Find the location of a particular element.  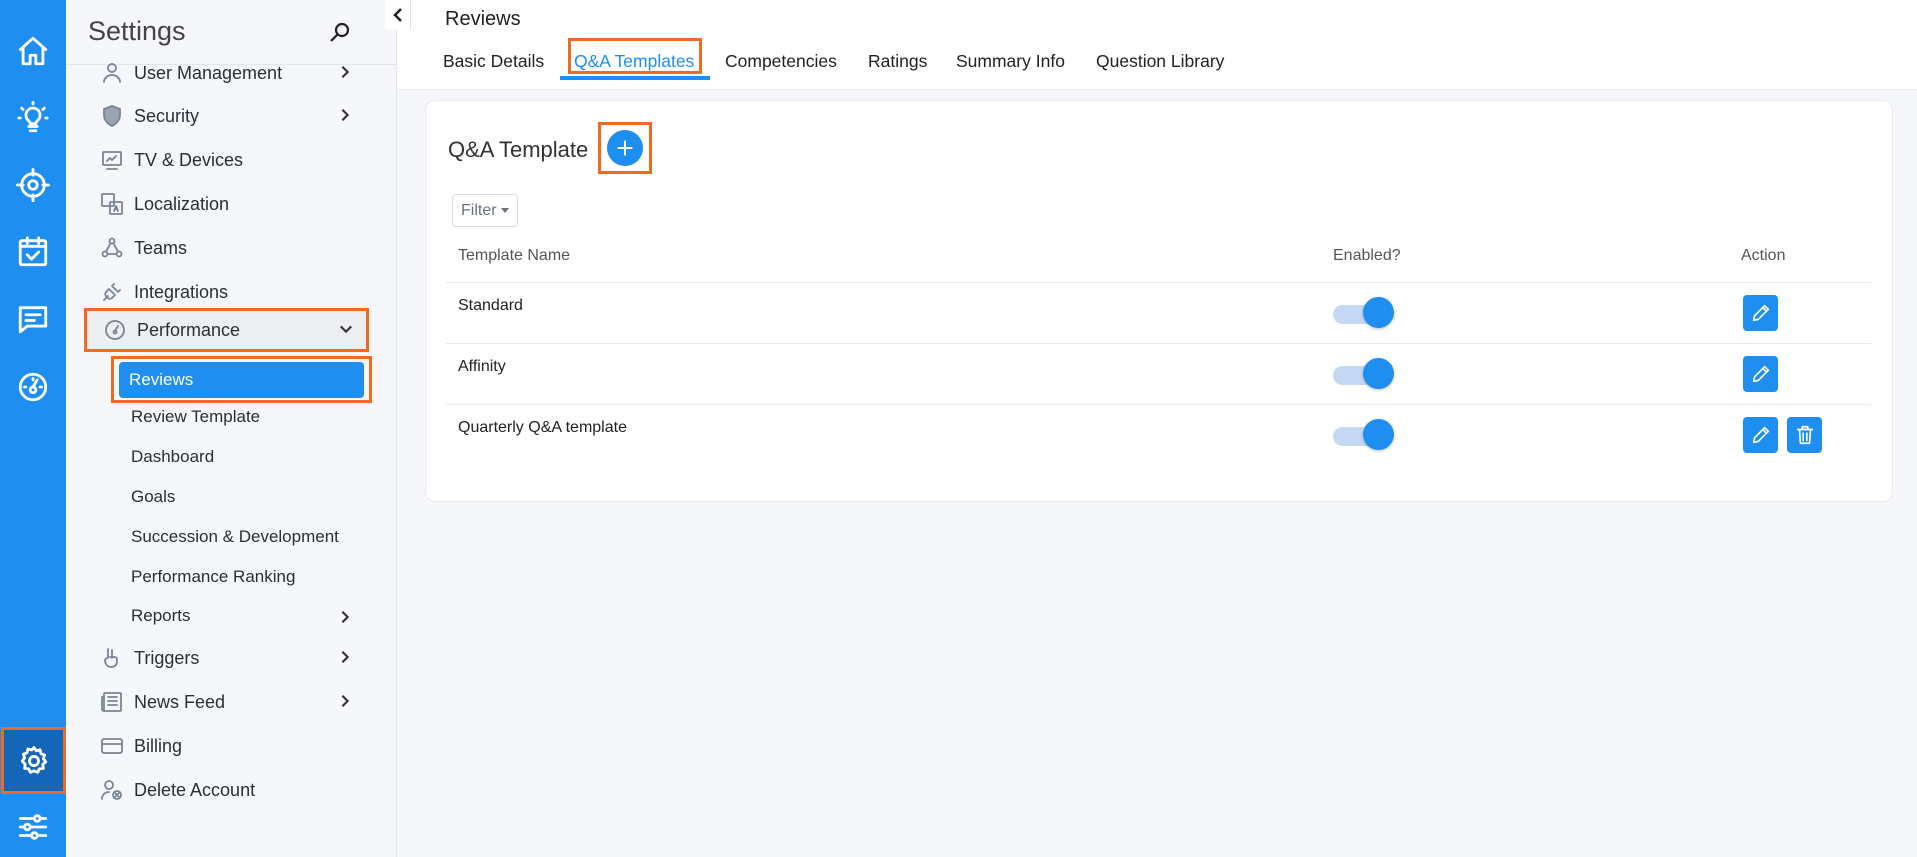

sub-item-reviews: Reviews is located at coordinates (241, 380).